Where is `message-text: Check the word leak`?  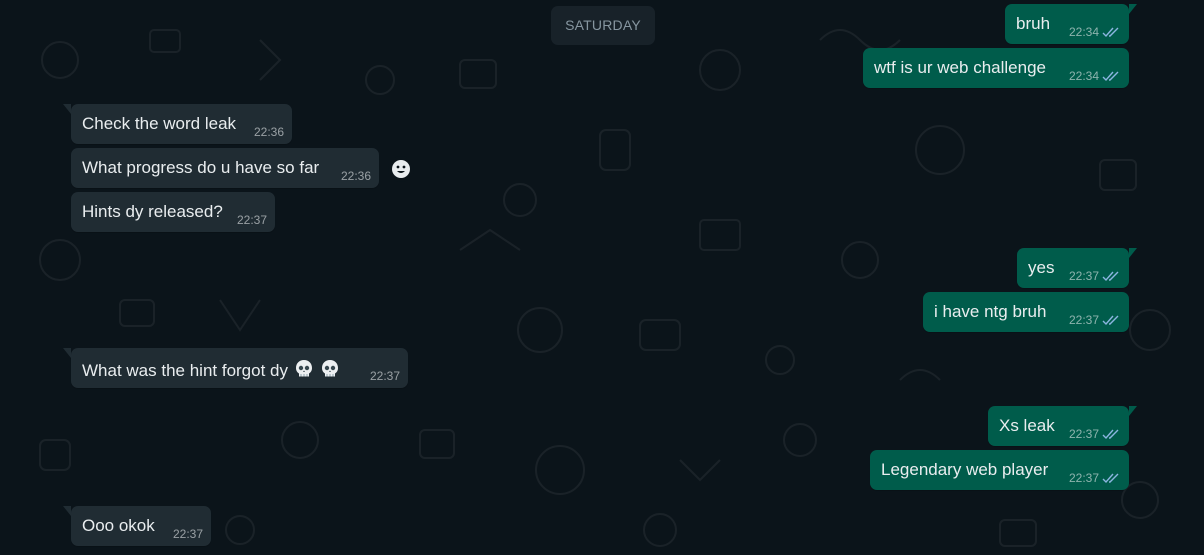 message-text: Check the word leak is located at coordinates (159, 123).